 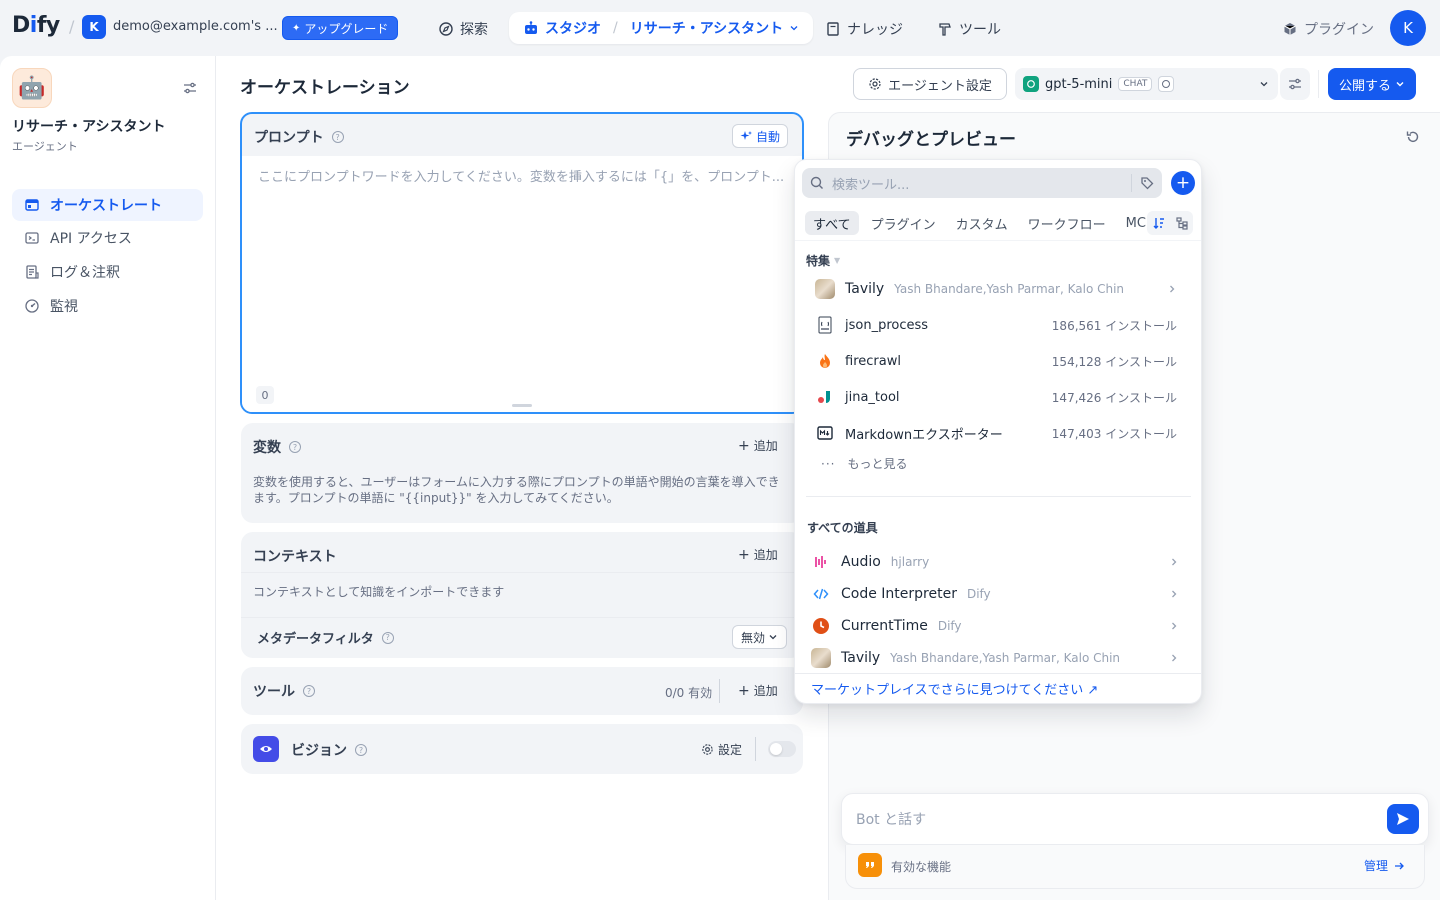 I want to click on sidebar-item-api-access: API アクセス, so click(x=107, y=238).